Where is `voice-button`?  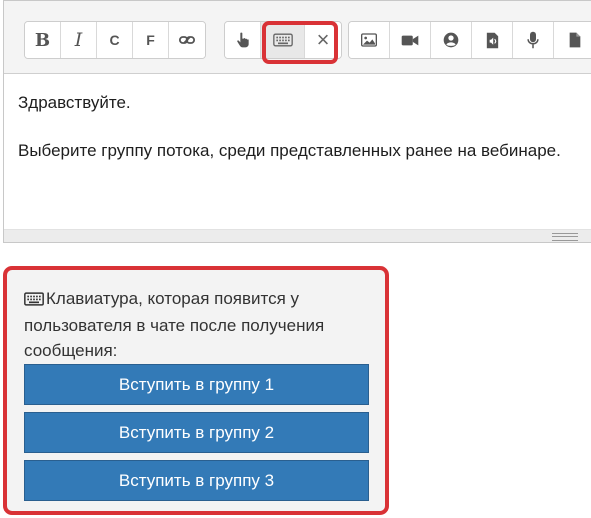
voice-button is located at coordinates (533, 40).